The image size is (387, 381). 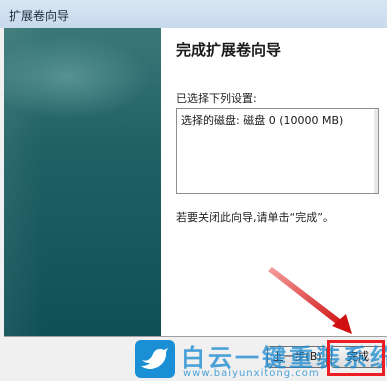 I want to click on selection-label: 已选择下列设置:, so click(x=216, y=98).